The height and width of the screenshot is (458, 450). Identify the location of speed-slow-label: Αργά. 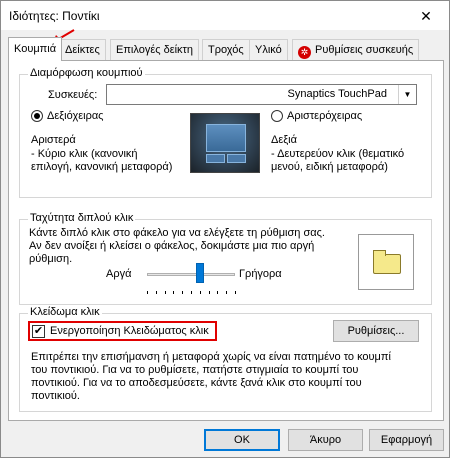
(119, 274).